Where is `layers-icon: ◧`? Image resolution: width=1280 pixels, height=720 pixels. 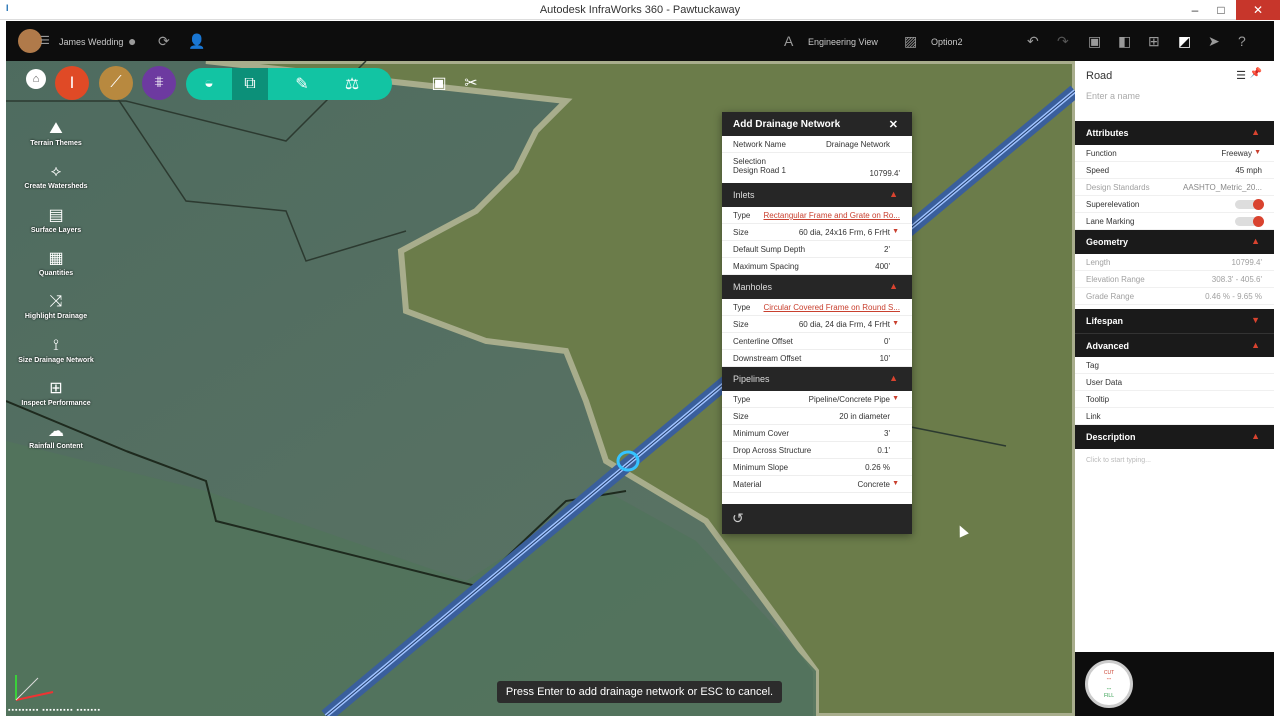
layers-icon: ◧ is located at coordinates (1124, 41).